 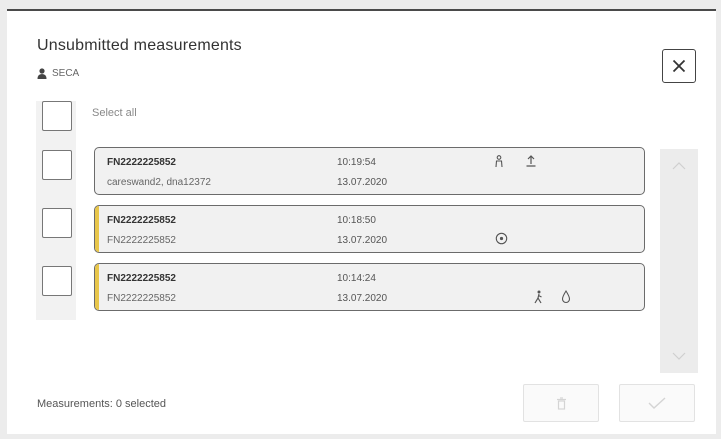 I want to click on confirm-button, so click(x=657, y=403).